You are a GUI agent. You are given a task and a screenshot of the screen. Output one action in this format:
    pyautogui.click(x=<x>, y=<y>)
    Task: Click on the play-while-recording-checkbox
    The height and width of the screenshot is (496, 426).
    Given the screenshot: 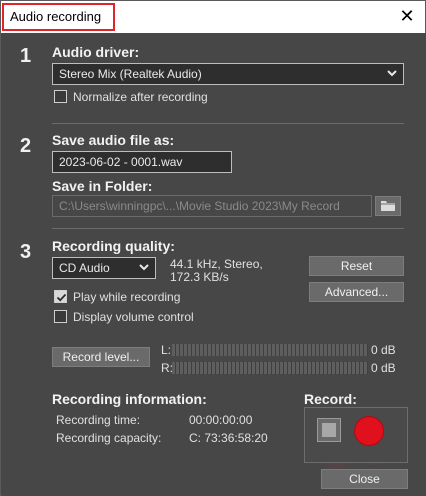 What is the action you would take?
    pyautogui.click(x=60, y=296)
    